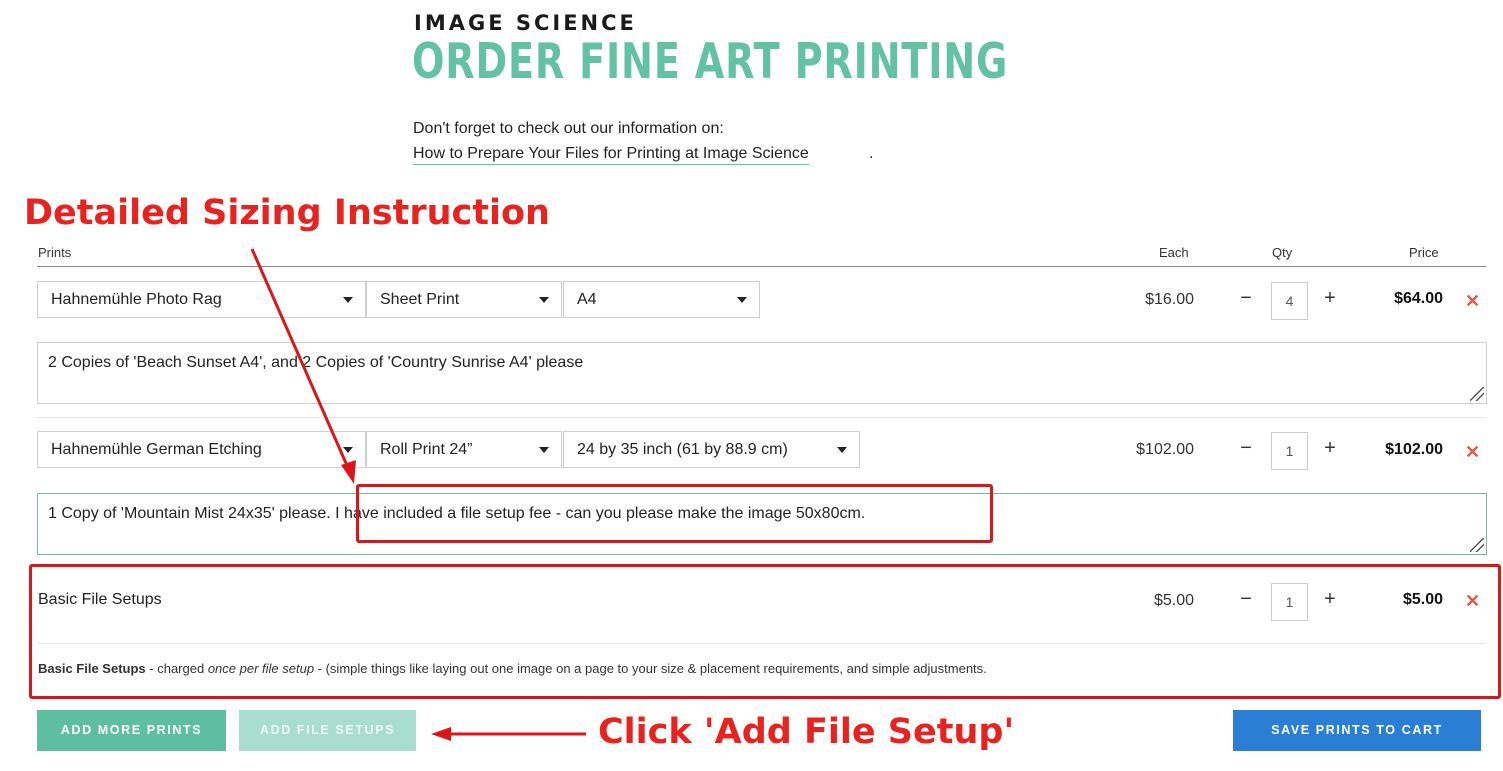 The height and width of the screenshot is (771, 1503). Describe the element at coordinates (806, 732) in the screenshot. I see `annotation-click-label: Click 'Add File Setup'` at that location.